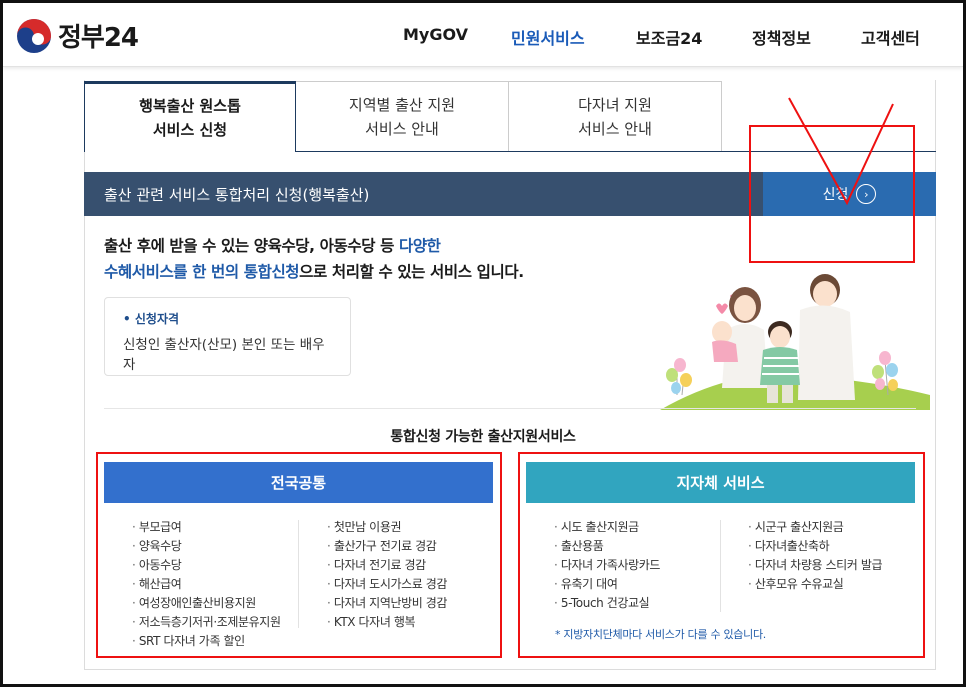  Describe the element at coordinates (227, 318) in the screenshot. I see `eligibility-label: 신청자격` at that location.